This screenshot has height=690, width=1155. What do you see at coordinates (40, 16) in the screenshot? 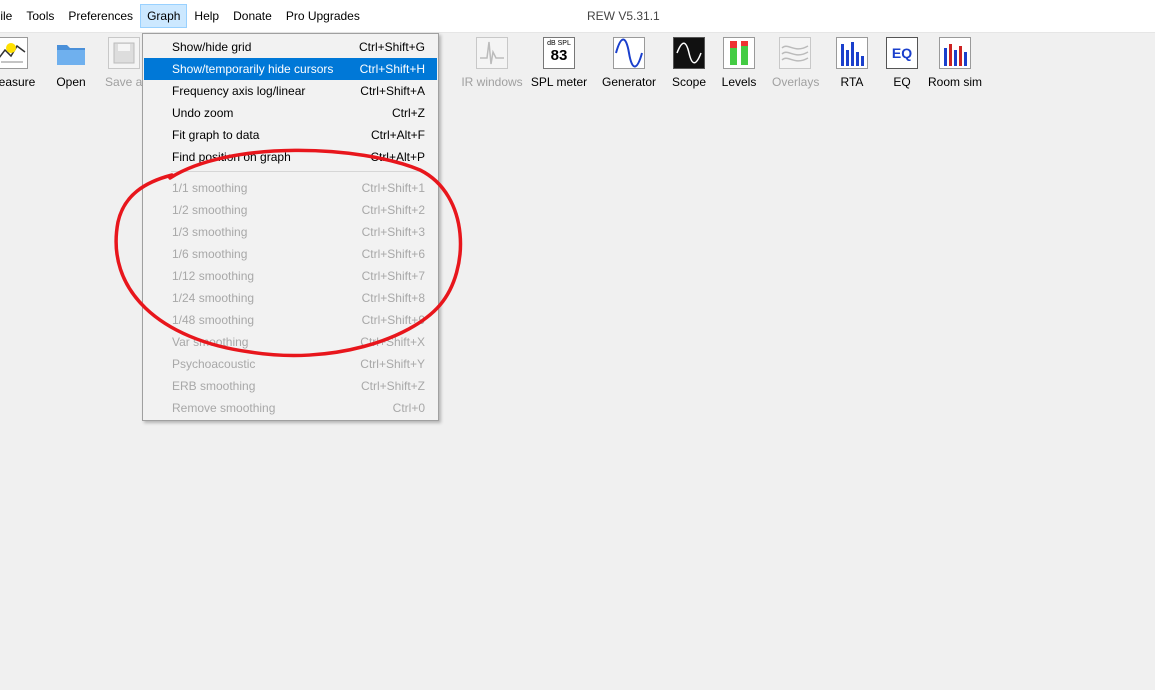
I see `menu-tools: Tools` at bounding box center [40, 16].